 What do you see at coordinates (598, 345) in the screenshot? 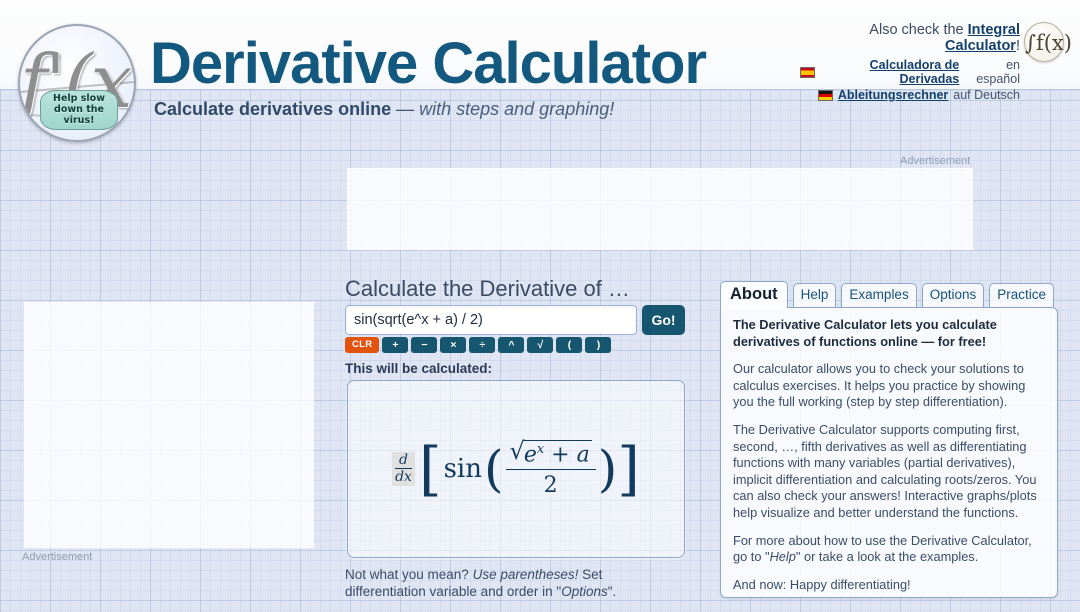
I see `key-paren-close: )` at bounding box center [598, 345].